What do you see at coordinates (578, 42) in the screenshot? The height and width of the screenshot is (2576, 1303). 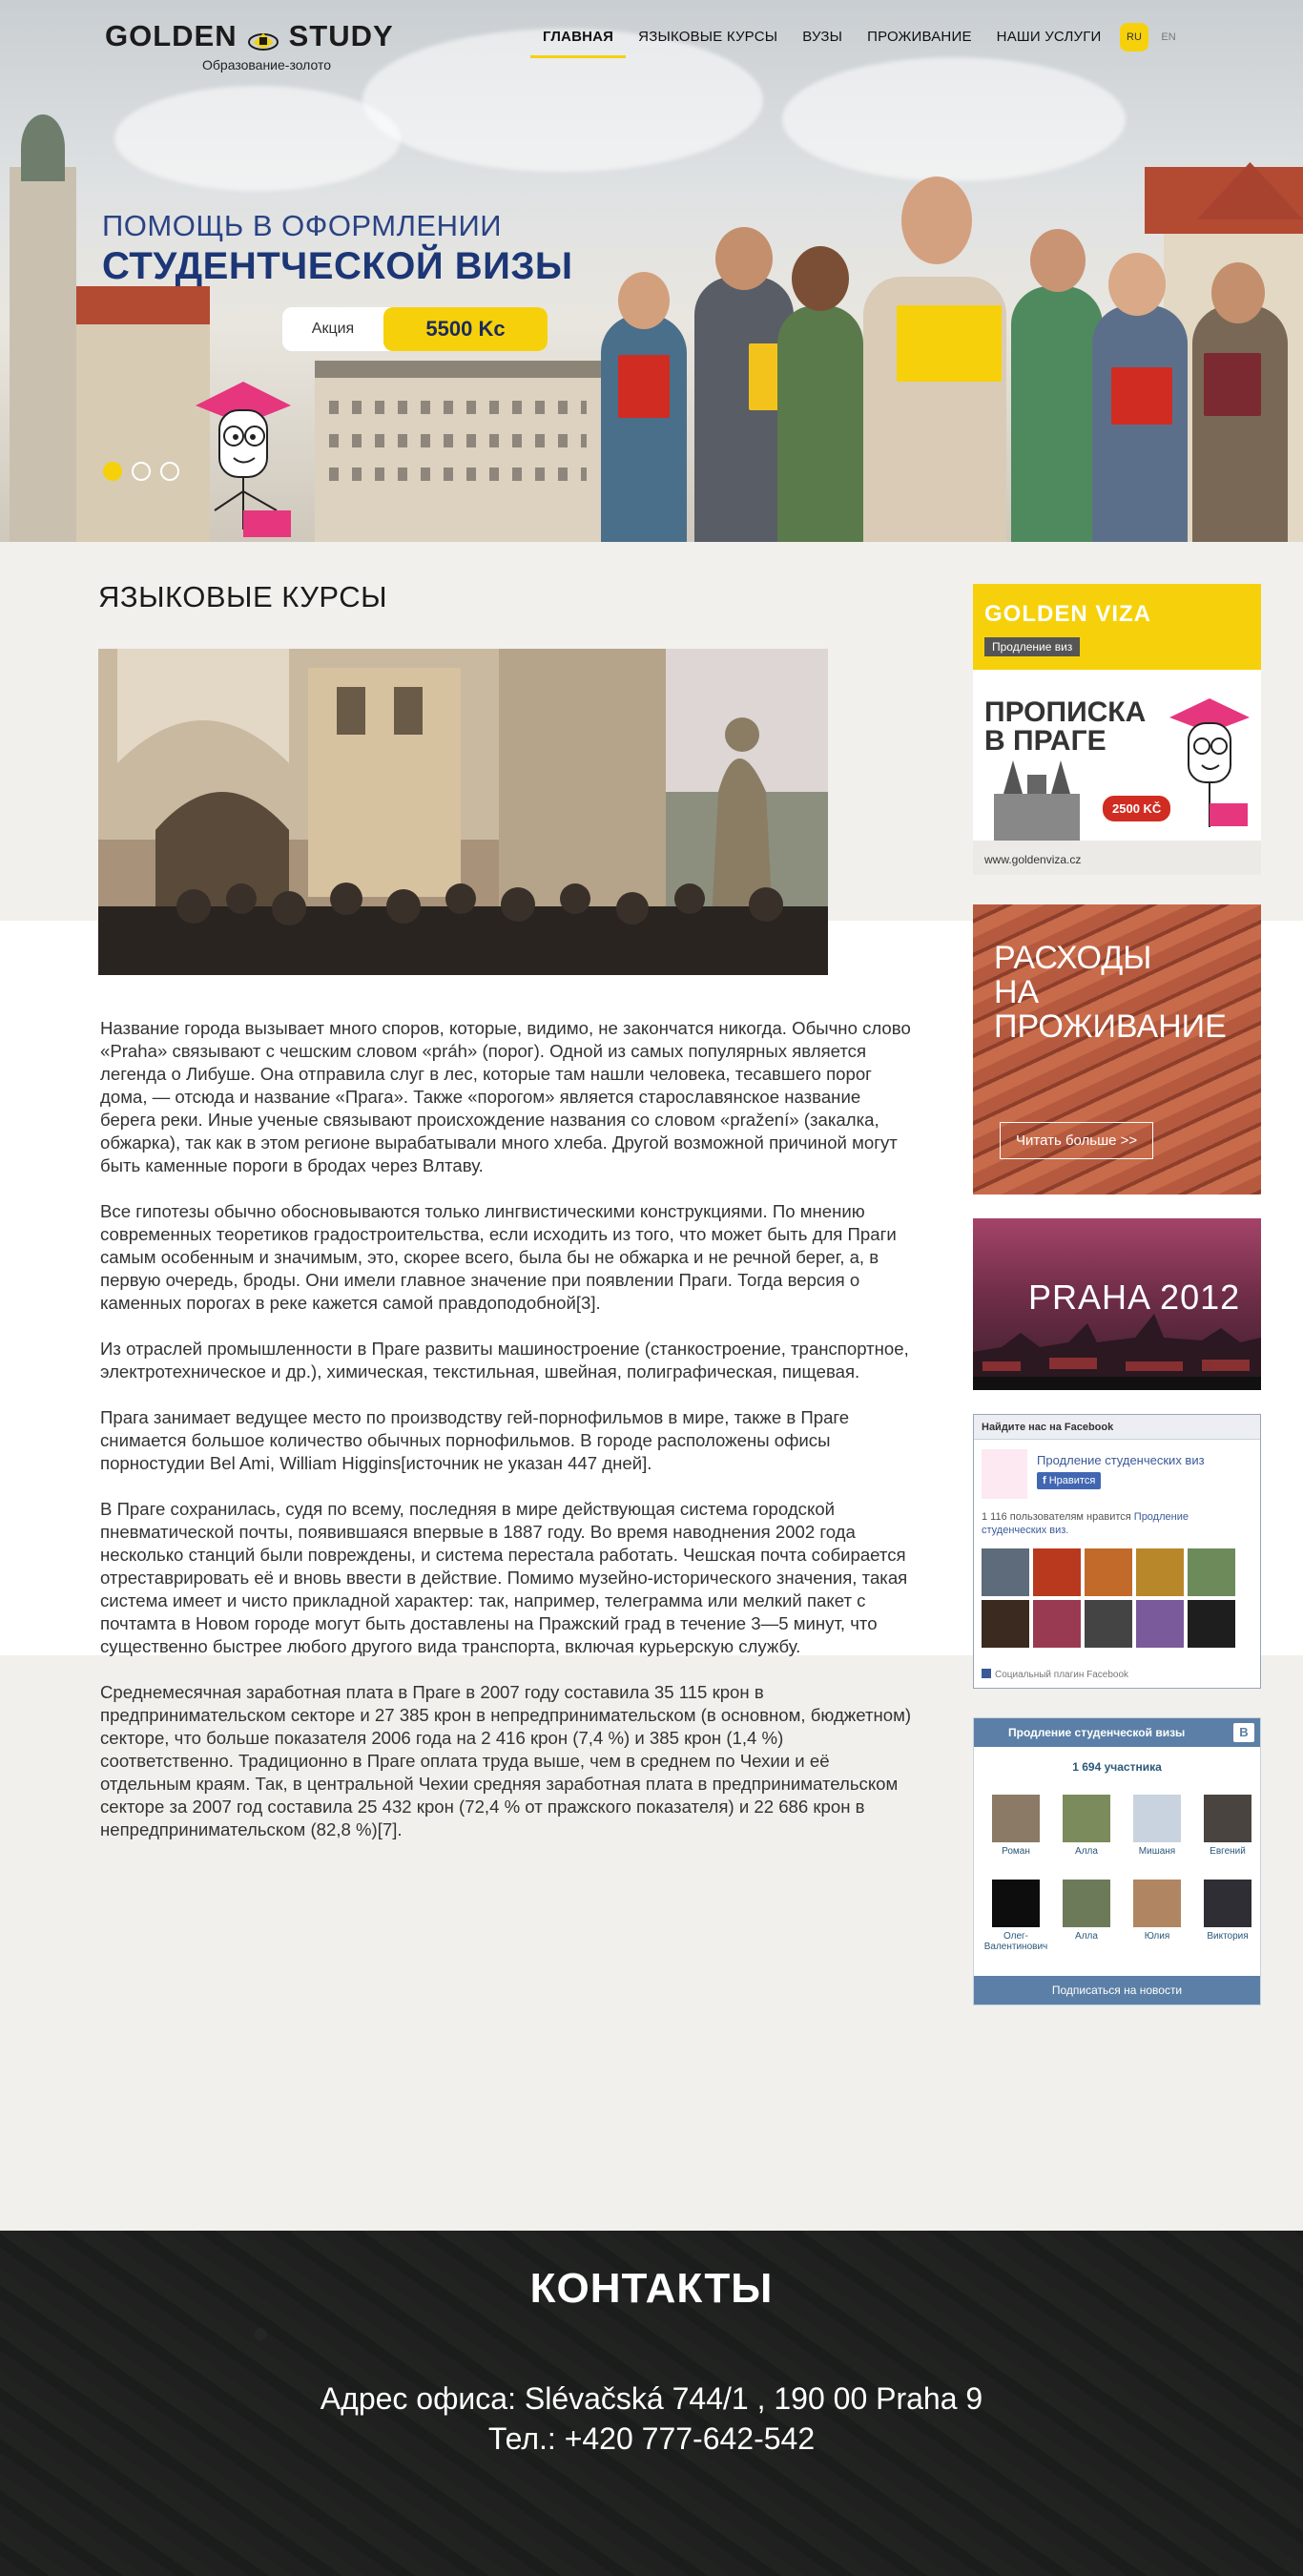 I see `nav-item-home: Главная` at bounding box center [578, 42].